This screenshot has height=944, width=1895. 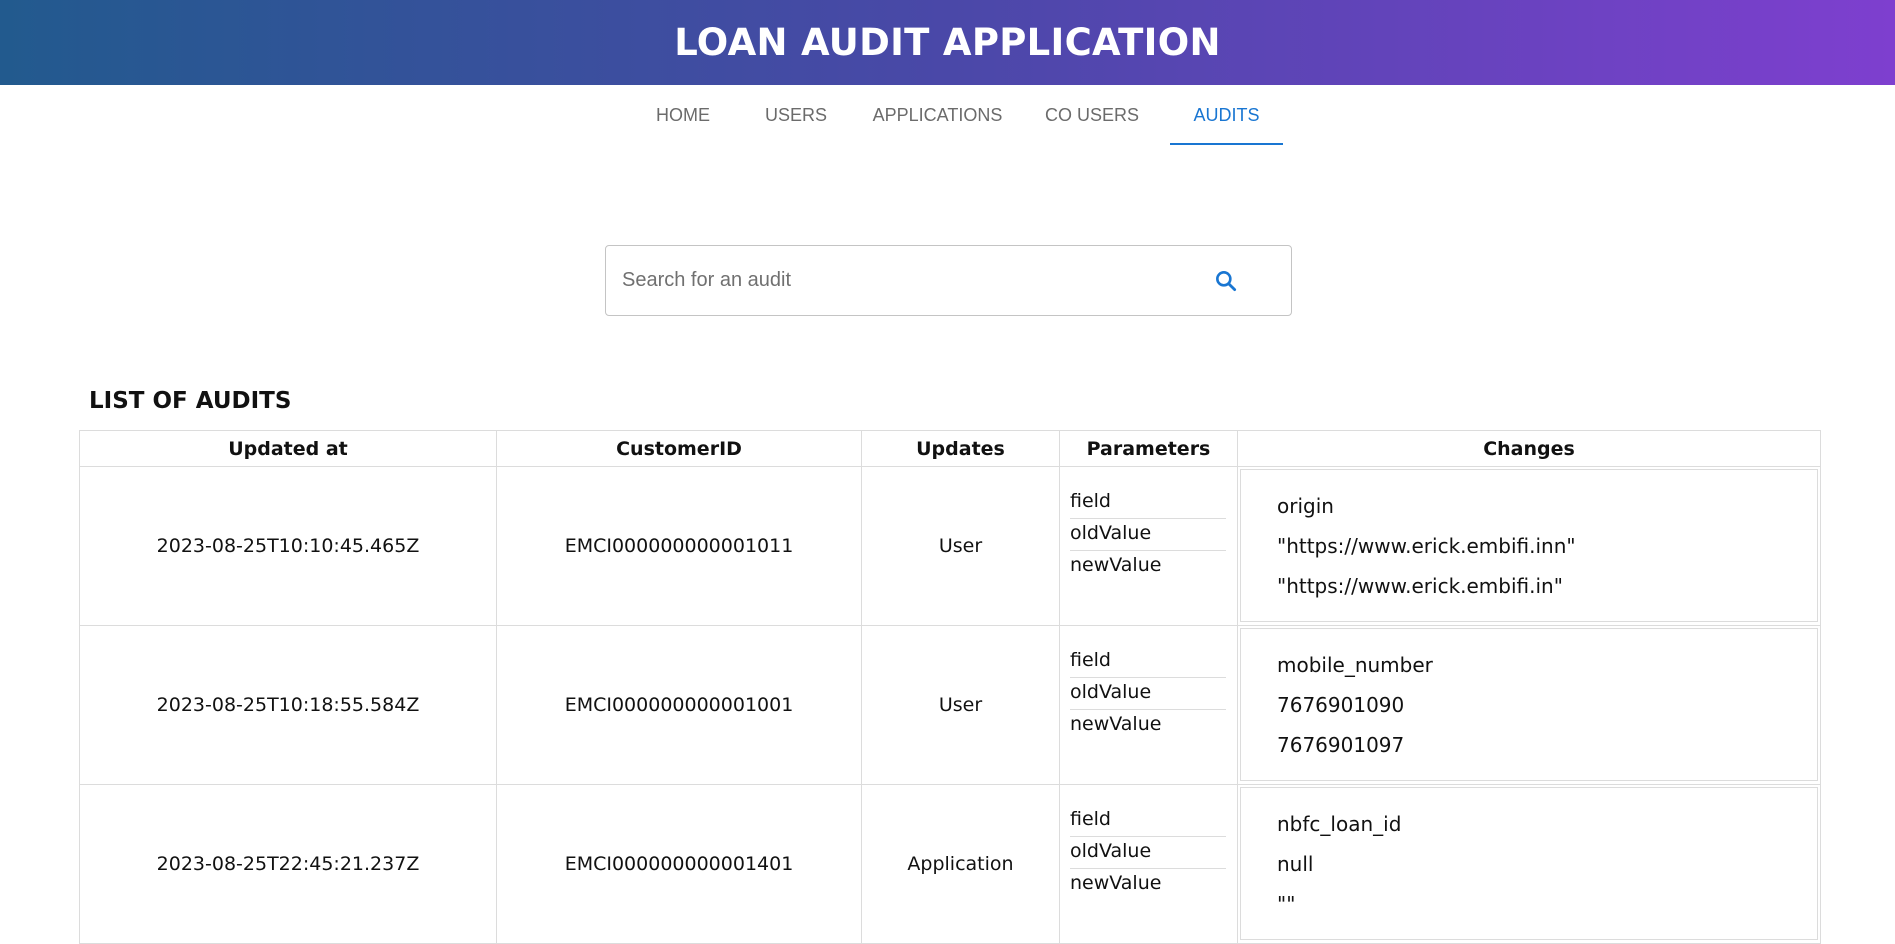 What do you see at coordinates (679, 448) in the screenshot?
I see `column-header-customer-id: CustomerID` at bounding box center [679, 448].